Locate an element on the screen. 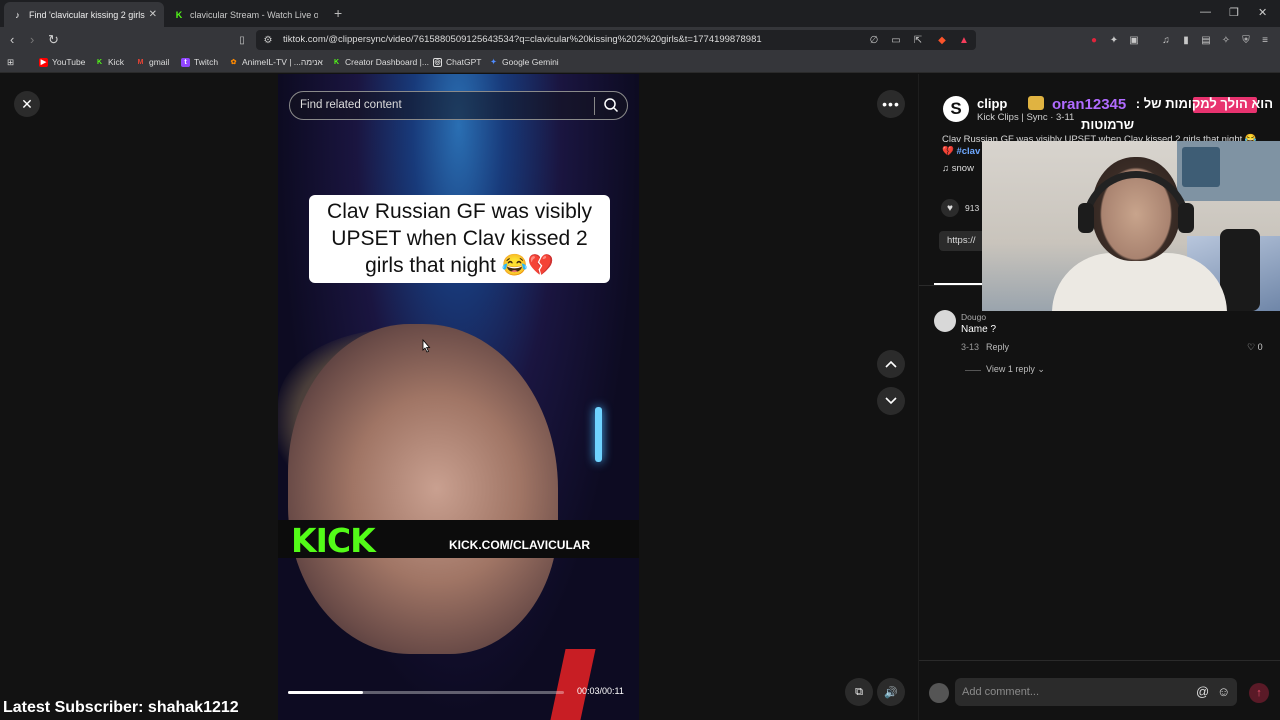 Image resolution: width=1280 pixels, height=720 pixels. more-options-button: ••• is located at coordinates (891, 104).